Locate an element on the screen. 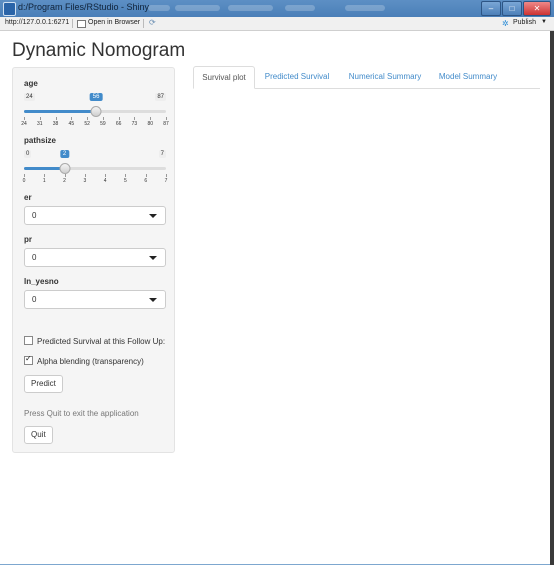 This screenshot has width=554, height=565. publish-icon: ✲ is located at coordinates (505, 23).